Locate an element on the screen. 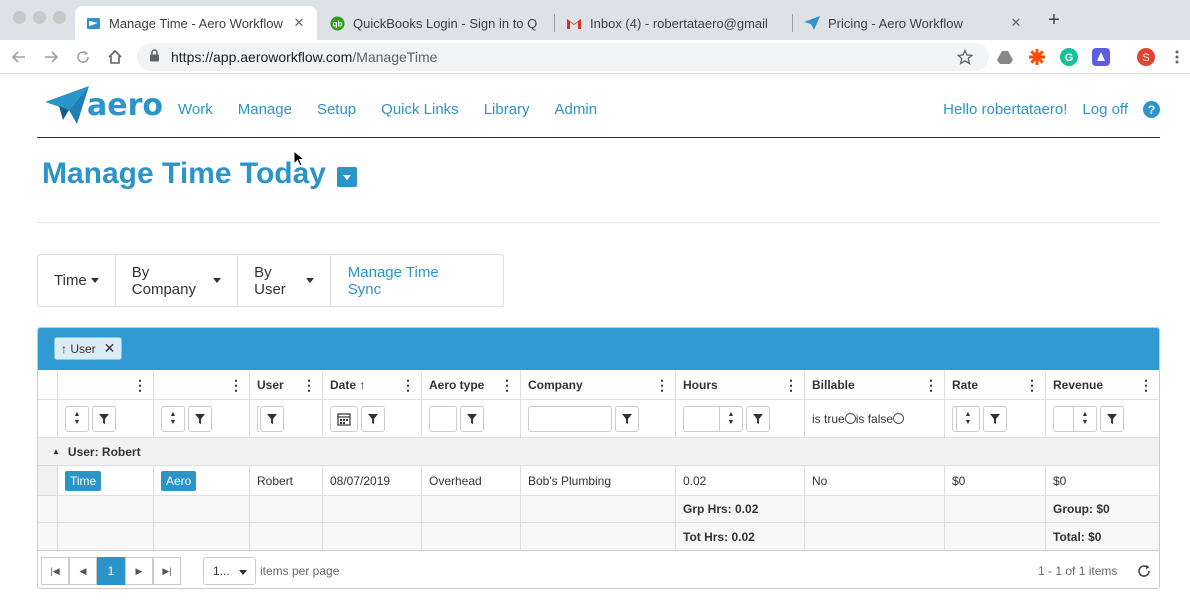 Image resolution: width=1190 pixels, height=601 pixels. user-greeting-link: Hello robertataero! is located at coordinates (1005, 109).